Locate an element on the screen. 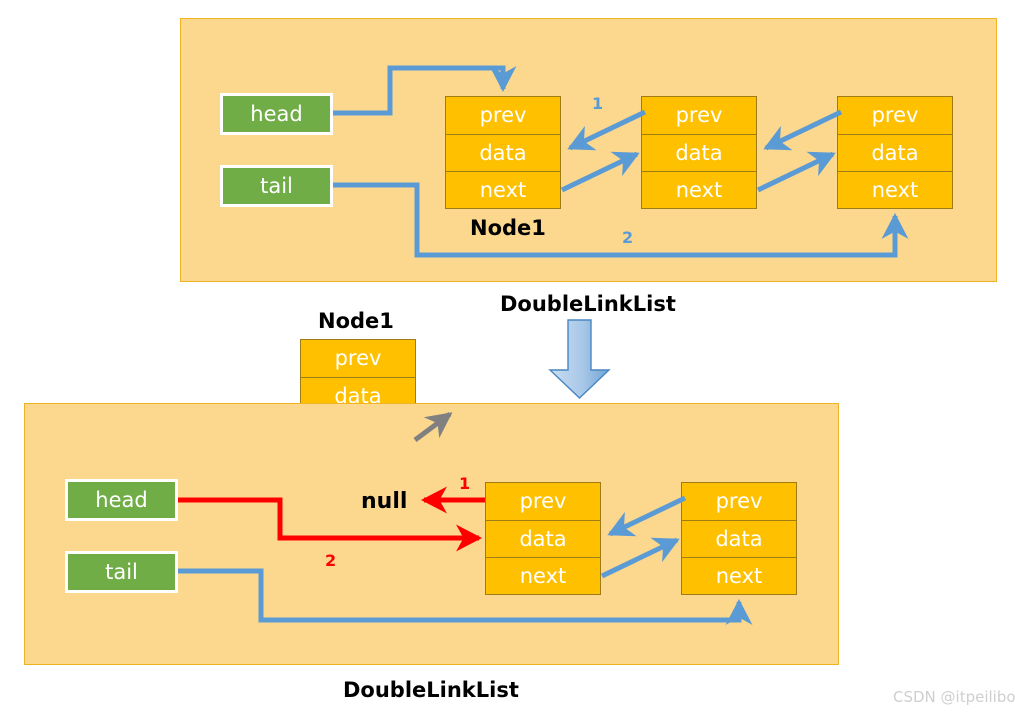 The height and width of the screenshot is (714, 1015). top-head-label: head is located at coordinates (276, 114).